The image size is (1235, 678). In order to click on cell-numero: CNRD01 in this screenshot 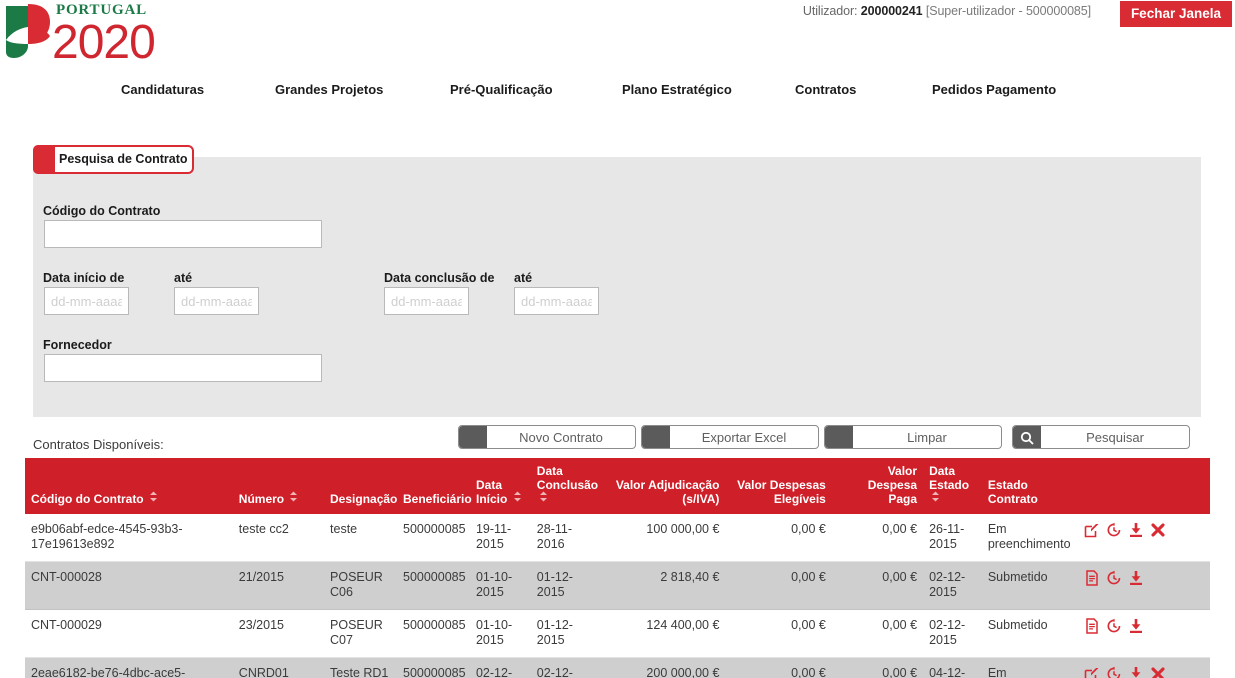, I will do `click(278, 667)`.